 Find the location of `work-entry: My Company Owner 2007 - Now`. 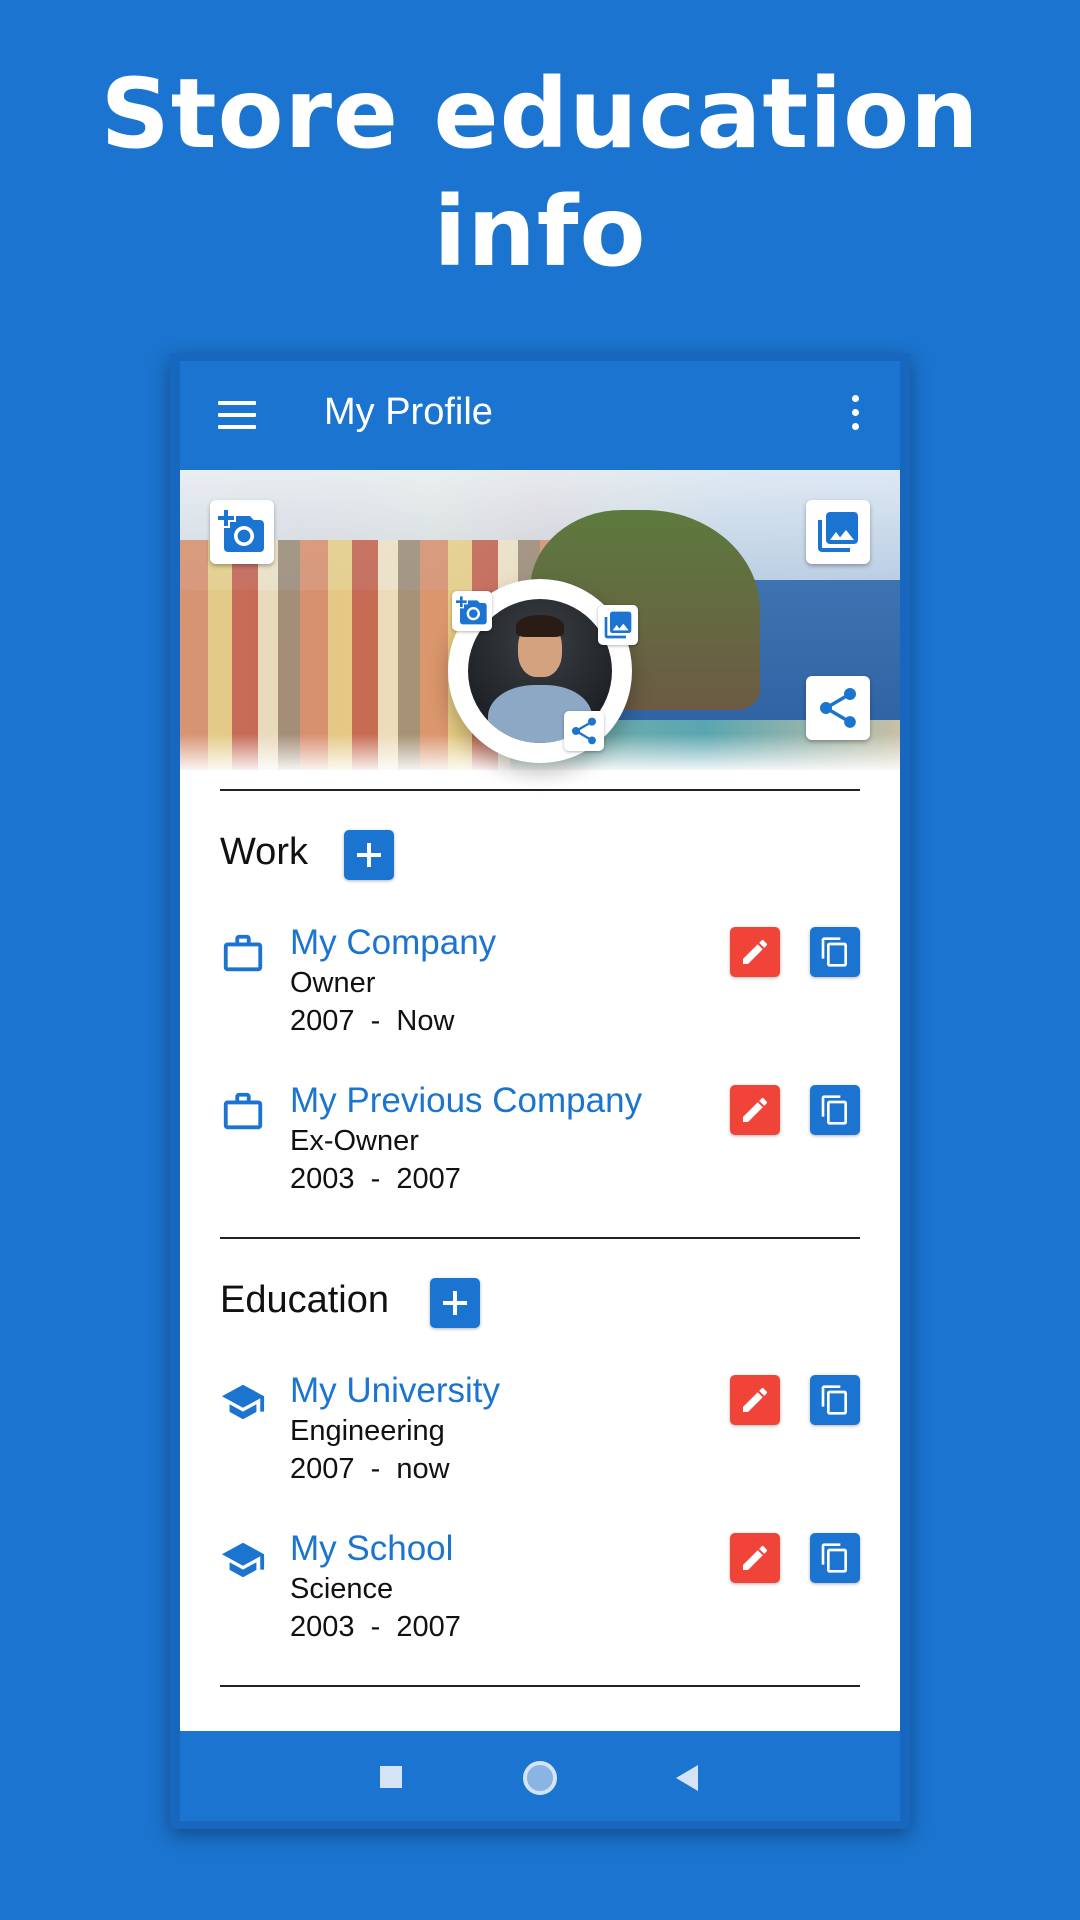

work-entry: My Company Owner 2007 - Now is located at coordinates (540, 983).